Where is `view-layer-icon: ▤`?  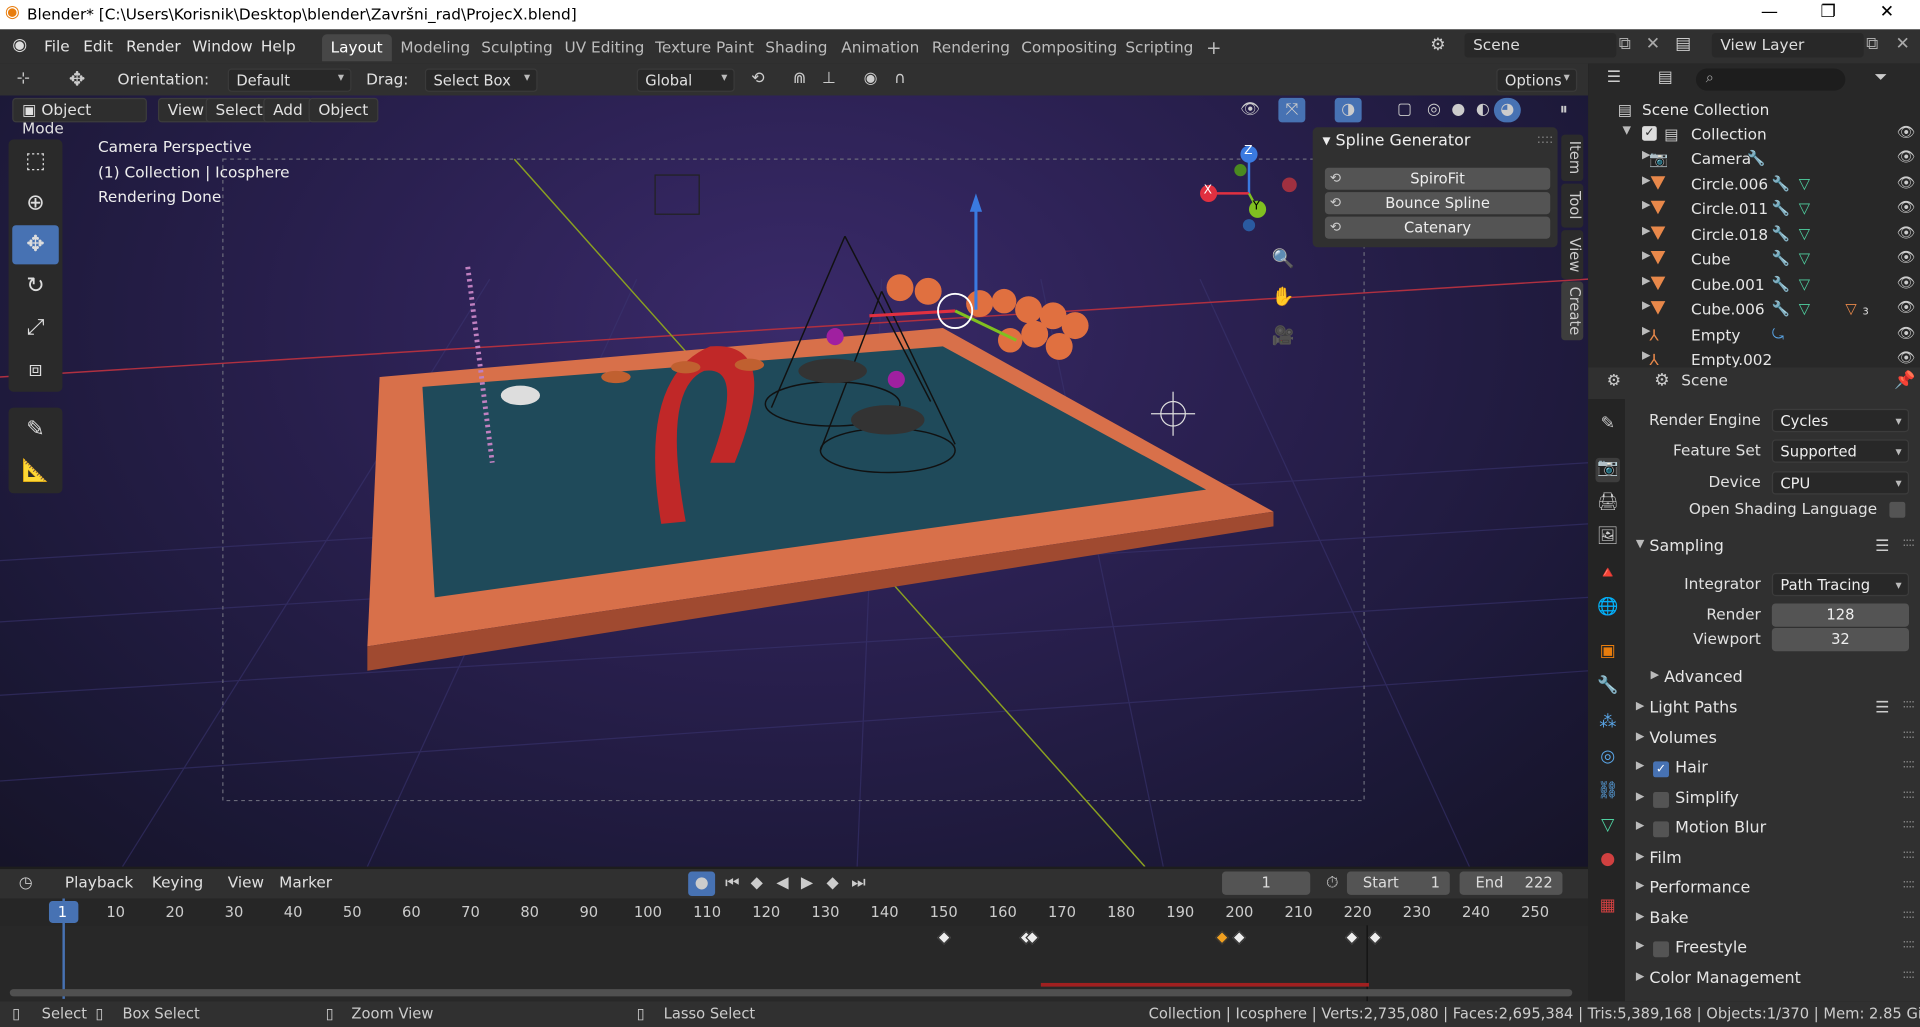
view-layer-icon: ▤ is located at coordinates (1683, 44).